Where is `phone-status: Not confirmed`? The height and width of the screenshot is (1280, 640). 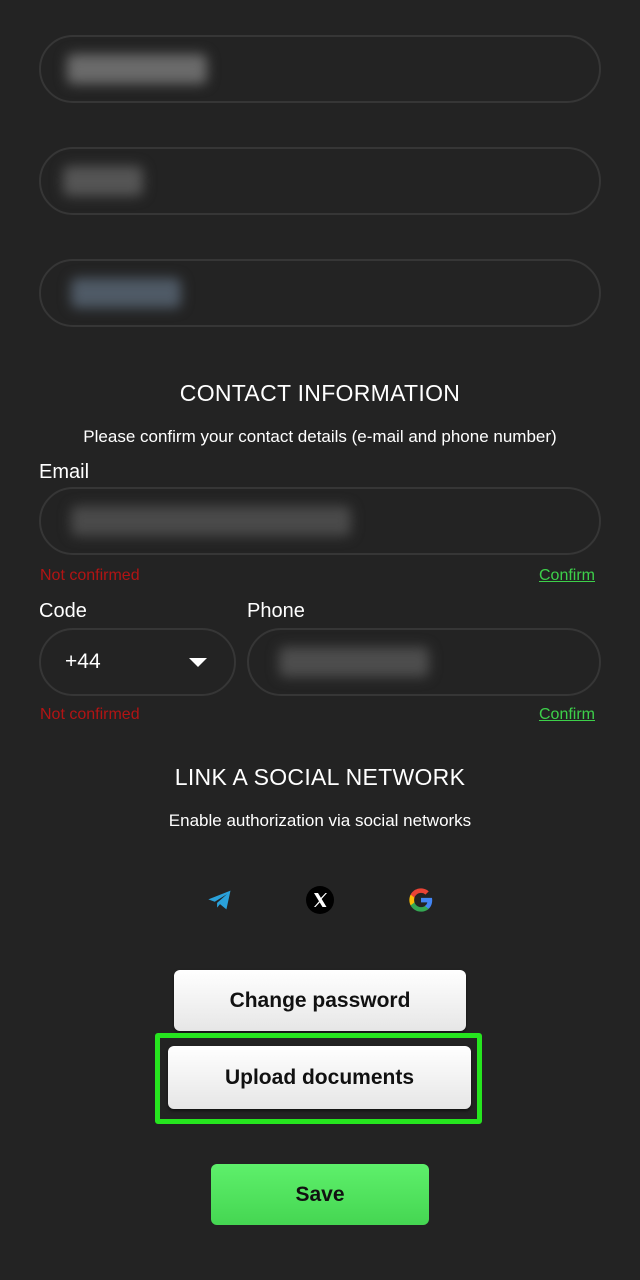 phone-status: Not confirmed is located at coordinates (90, 714).